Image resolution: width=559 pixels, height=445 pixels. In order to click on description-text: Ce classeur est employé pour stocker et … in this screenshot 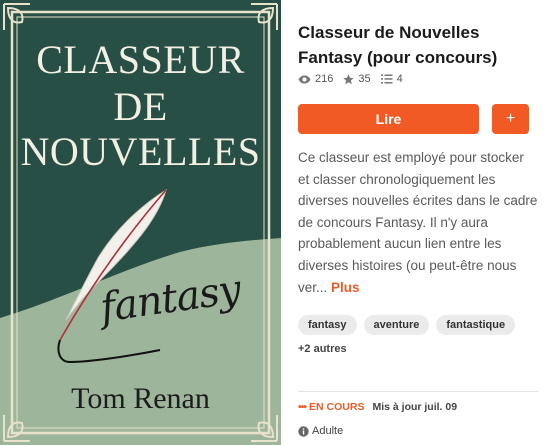, I will do `click(418, 222)`.